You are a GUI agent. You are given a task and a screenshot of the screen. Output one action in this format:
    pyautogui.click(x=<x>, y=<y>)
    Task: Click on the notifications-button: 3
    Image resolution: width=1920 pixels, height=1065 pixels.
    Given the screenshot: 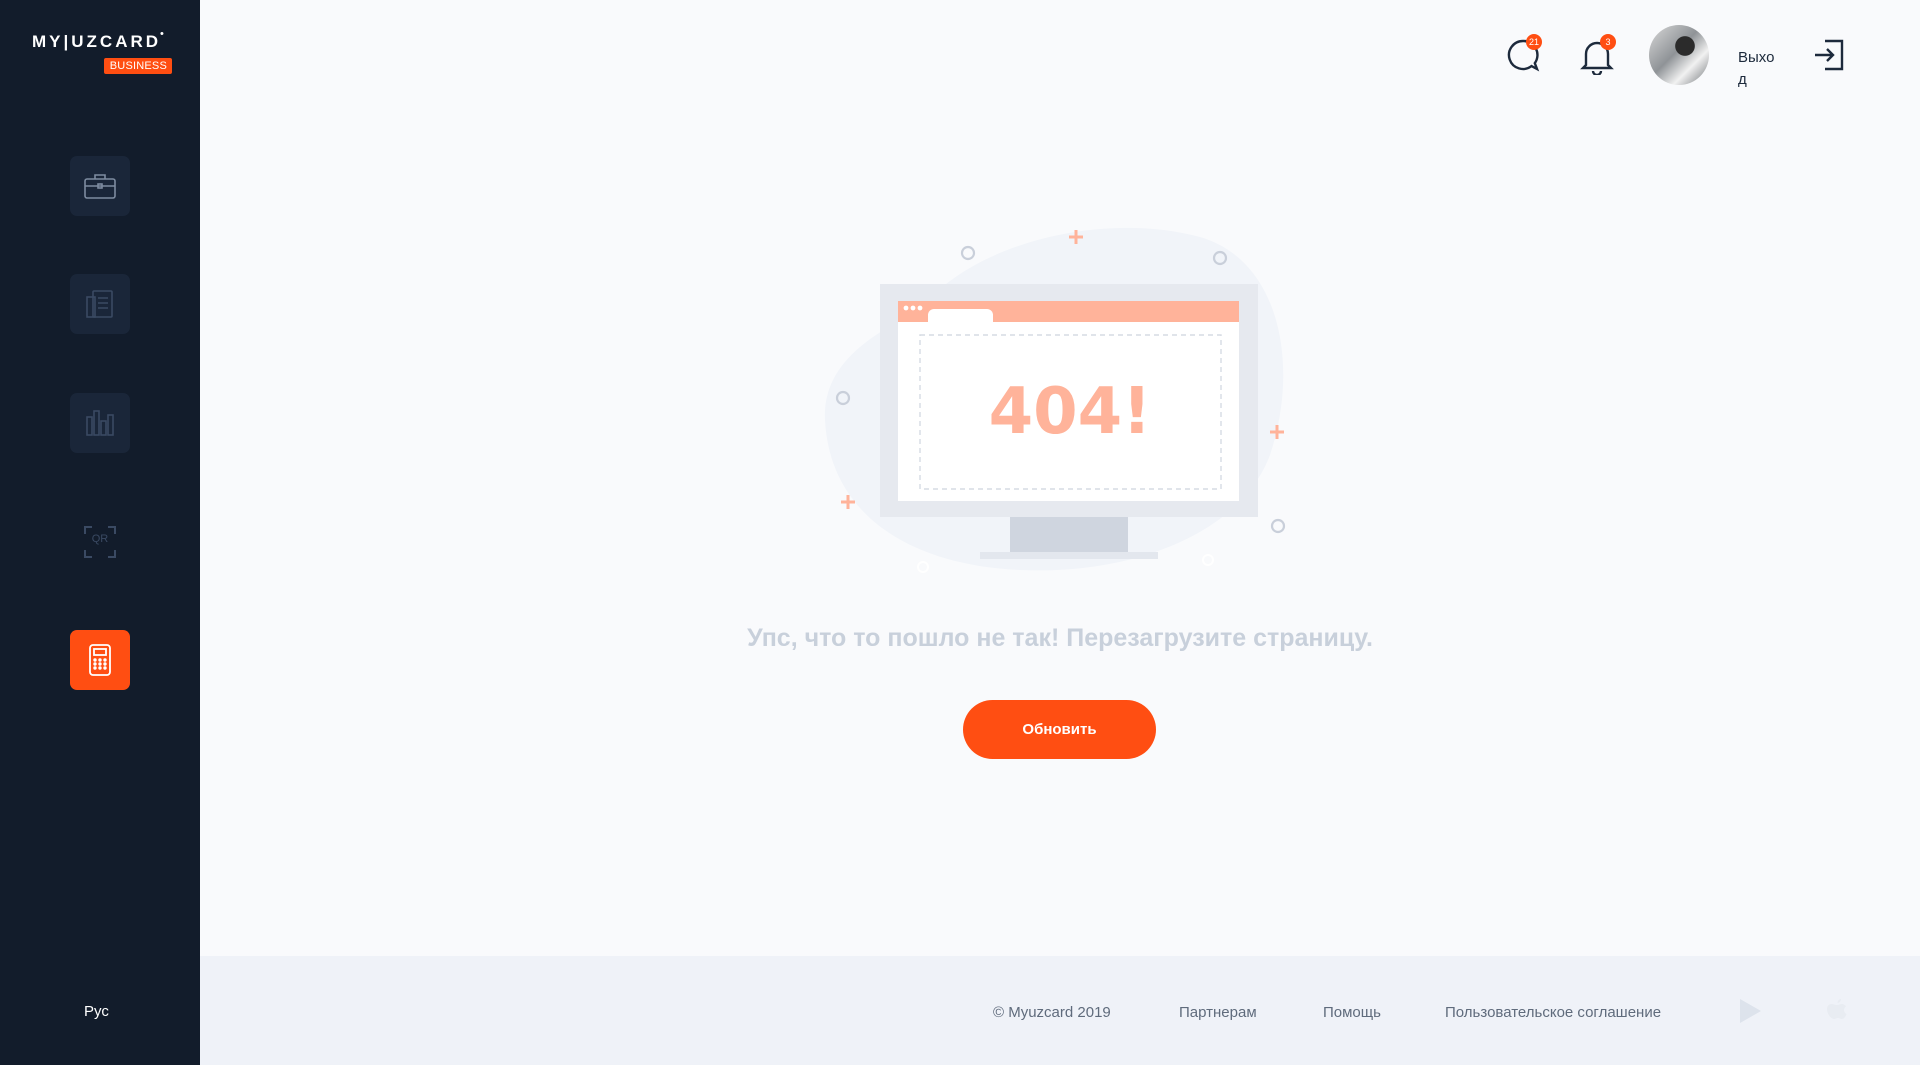 What is the action you would take?
    pyautogui.click(x=1598, y=57)
    